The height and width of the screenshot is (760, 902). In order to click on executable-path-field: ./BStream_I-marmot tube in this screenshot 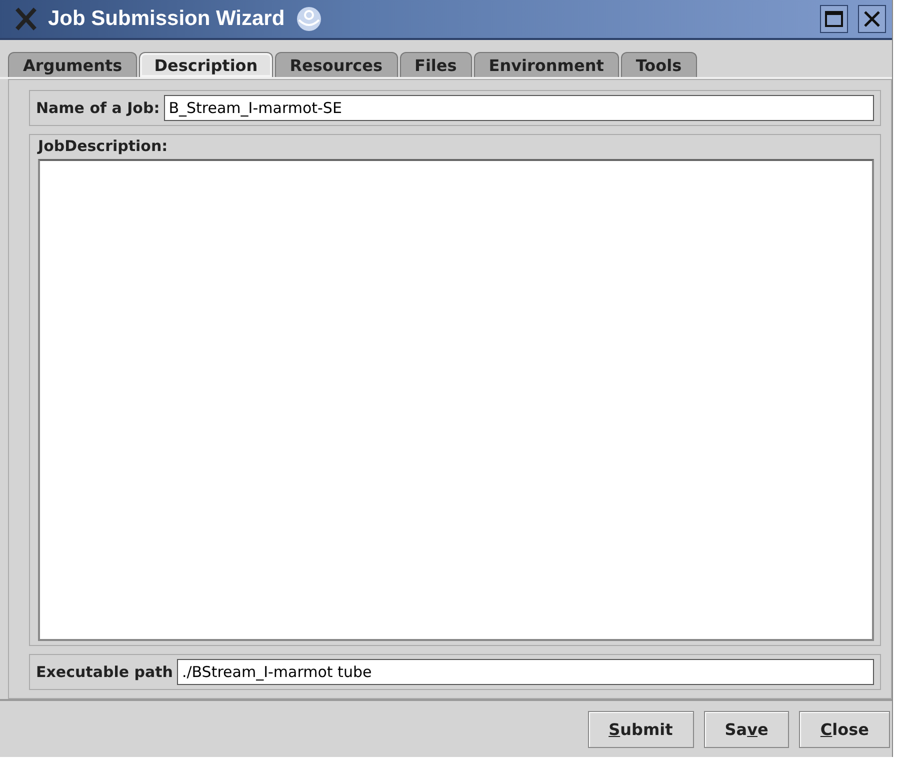, I will do `click(525, 672)`.